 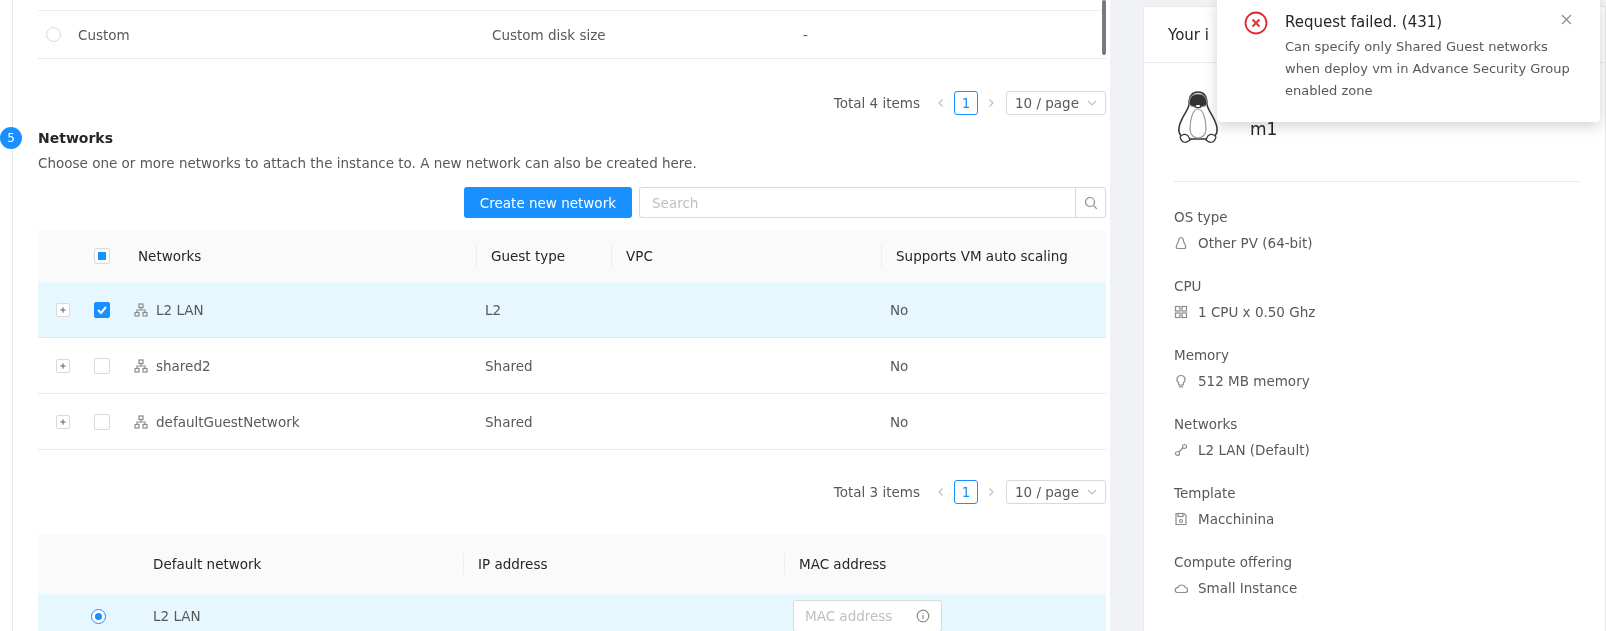 What do you see at coordinates (624, 564) in the screenshot?
I see `column-header: IP address` at bounding box center [624, 564].